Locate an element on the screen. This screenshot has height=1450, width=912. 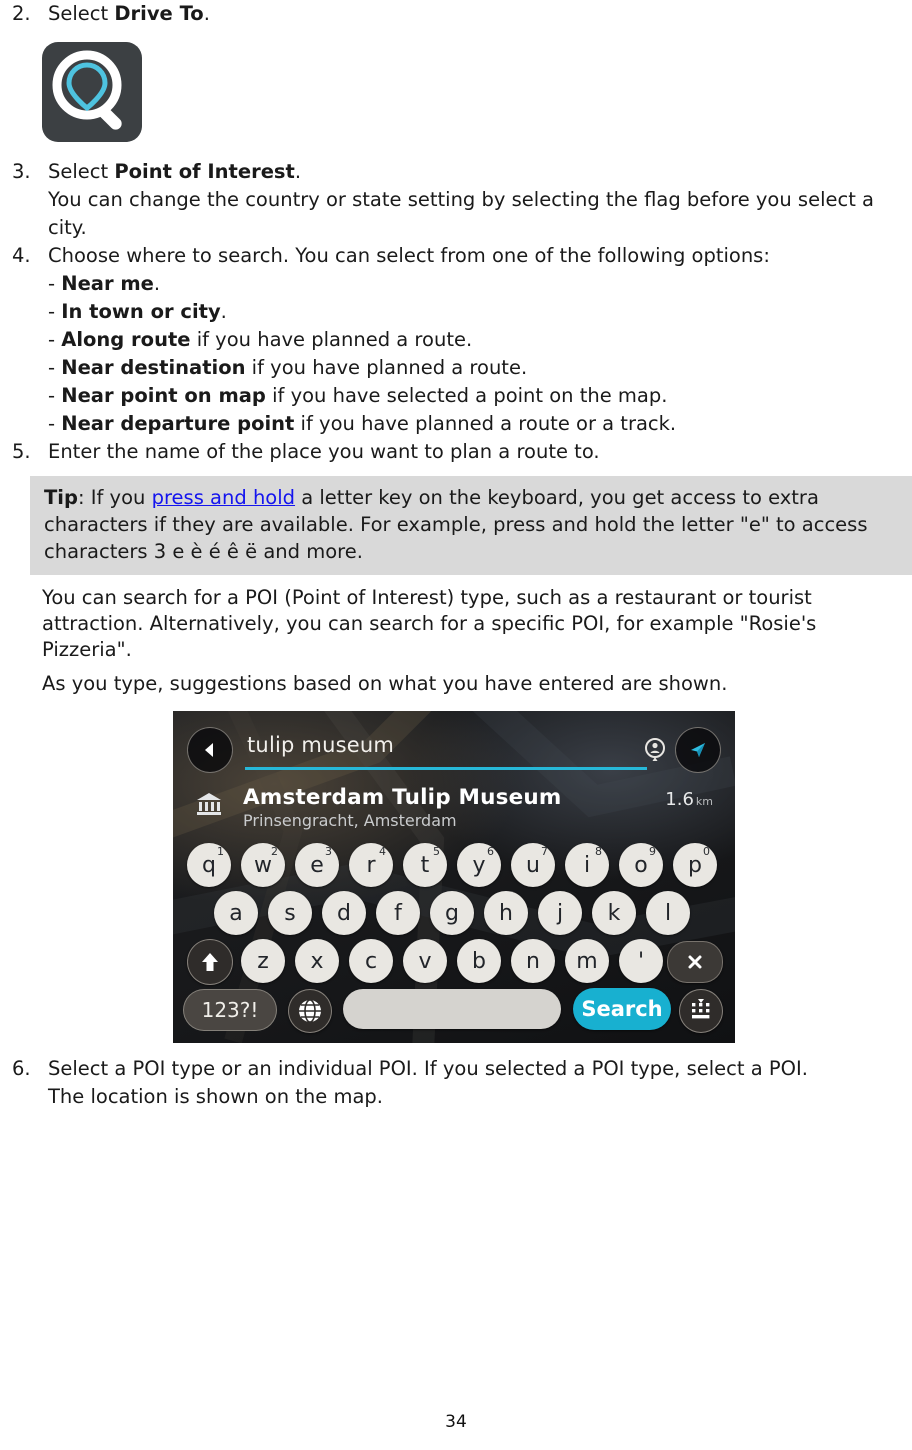
shift-key is located at coordinates (210, 962).